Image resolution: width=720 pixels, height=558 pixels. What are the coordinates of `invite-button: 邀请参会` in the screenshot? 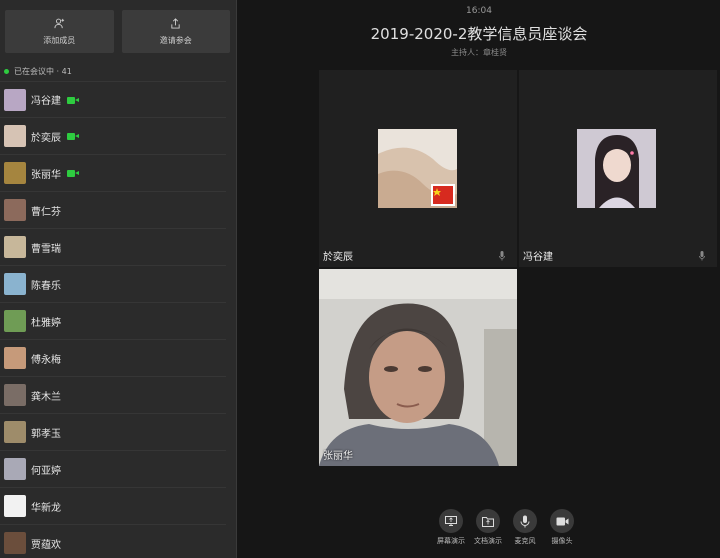 It's located at (175, 31).